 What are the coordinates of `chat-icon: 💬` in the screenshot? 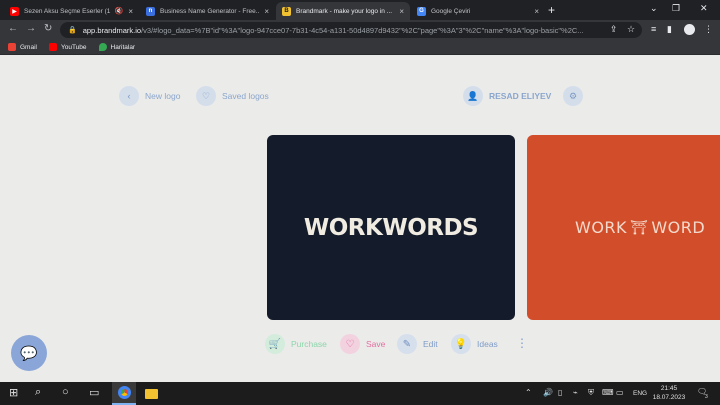 It's located at (29, 352).